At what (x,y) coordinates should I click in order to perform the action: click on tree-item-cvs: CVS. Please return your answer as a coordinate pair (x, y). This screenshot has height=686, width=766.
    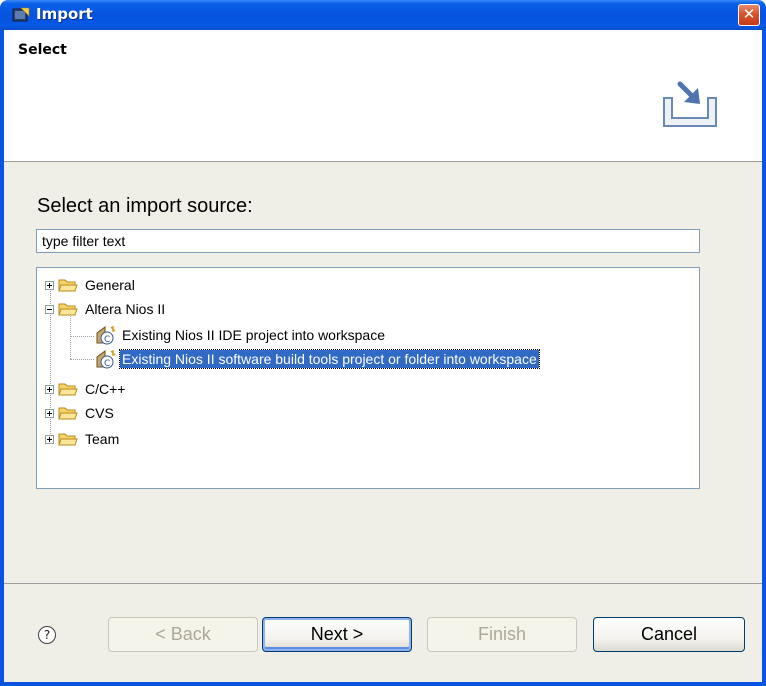
    Looking at the image, I should click on (80, 413).